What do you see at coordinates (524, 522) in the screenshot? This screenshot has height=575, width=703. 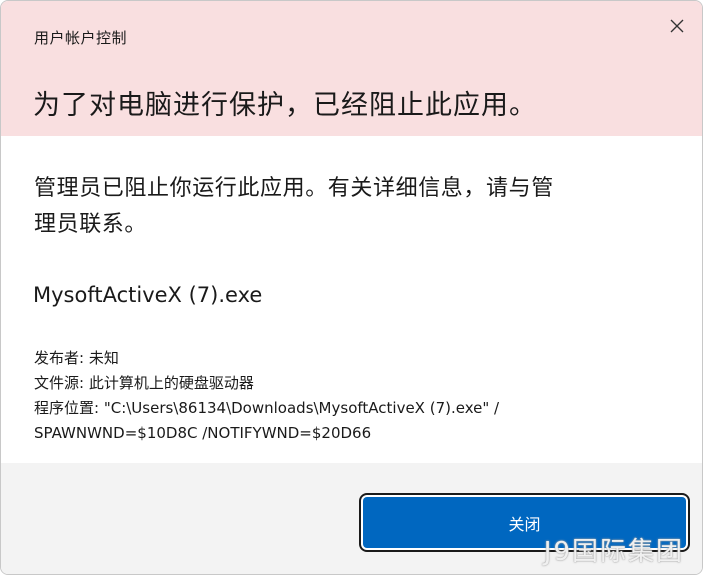 I see `close-button: 关闭` at bounding box center [524, 522].